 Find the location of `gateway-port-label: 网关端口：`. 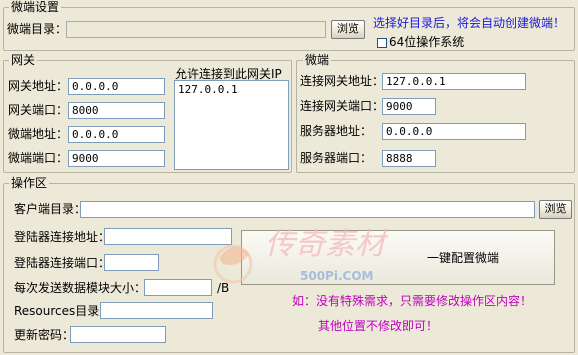

gateway-port-label: 网关端口： is located at coordinates (38, 110).